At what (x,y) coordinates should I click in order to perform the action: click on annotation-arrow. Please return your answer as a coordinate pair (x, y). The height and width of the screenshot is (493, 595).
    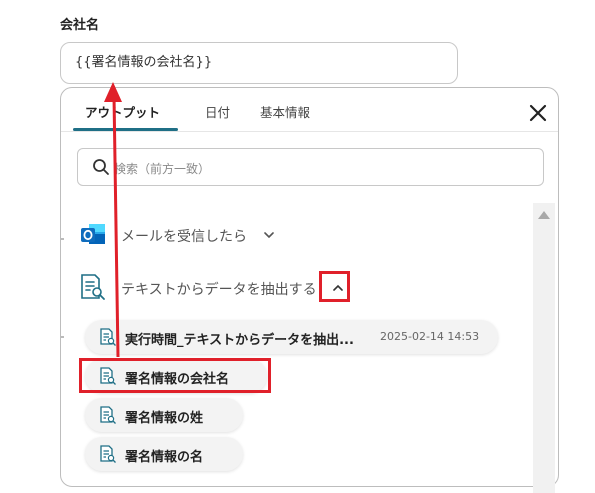
    Looking at the image, I should click on (113, 220).